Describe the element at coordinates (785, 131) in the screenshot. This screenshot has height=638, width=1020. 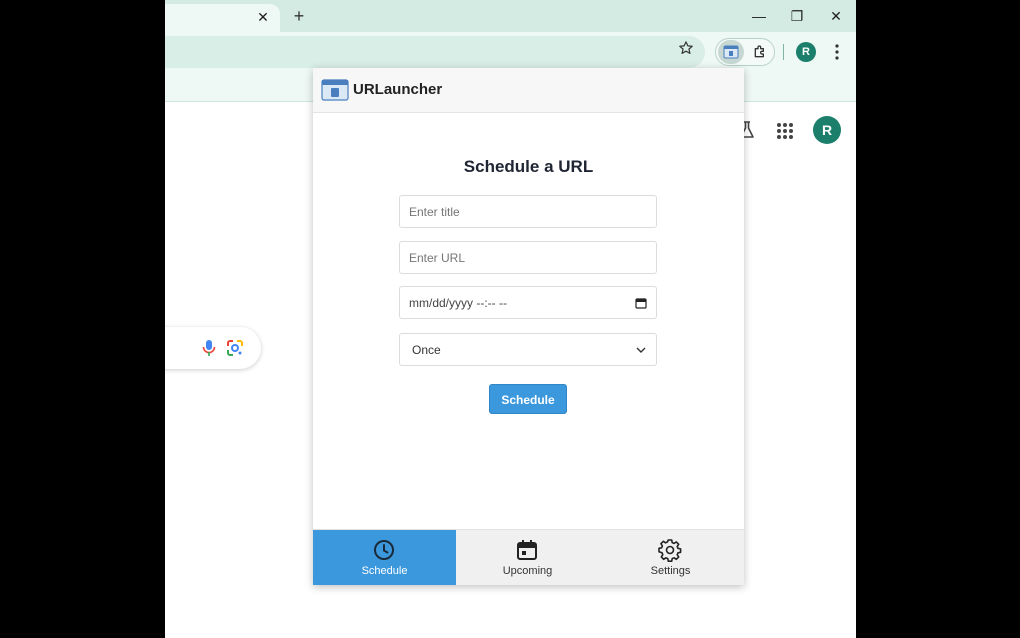
I see `apps-grid-icon` at that location.